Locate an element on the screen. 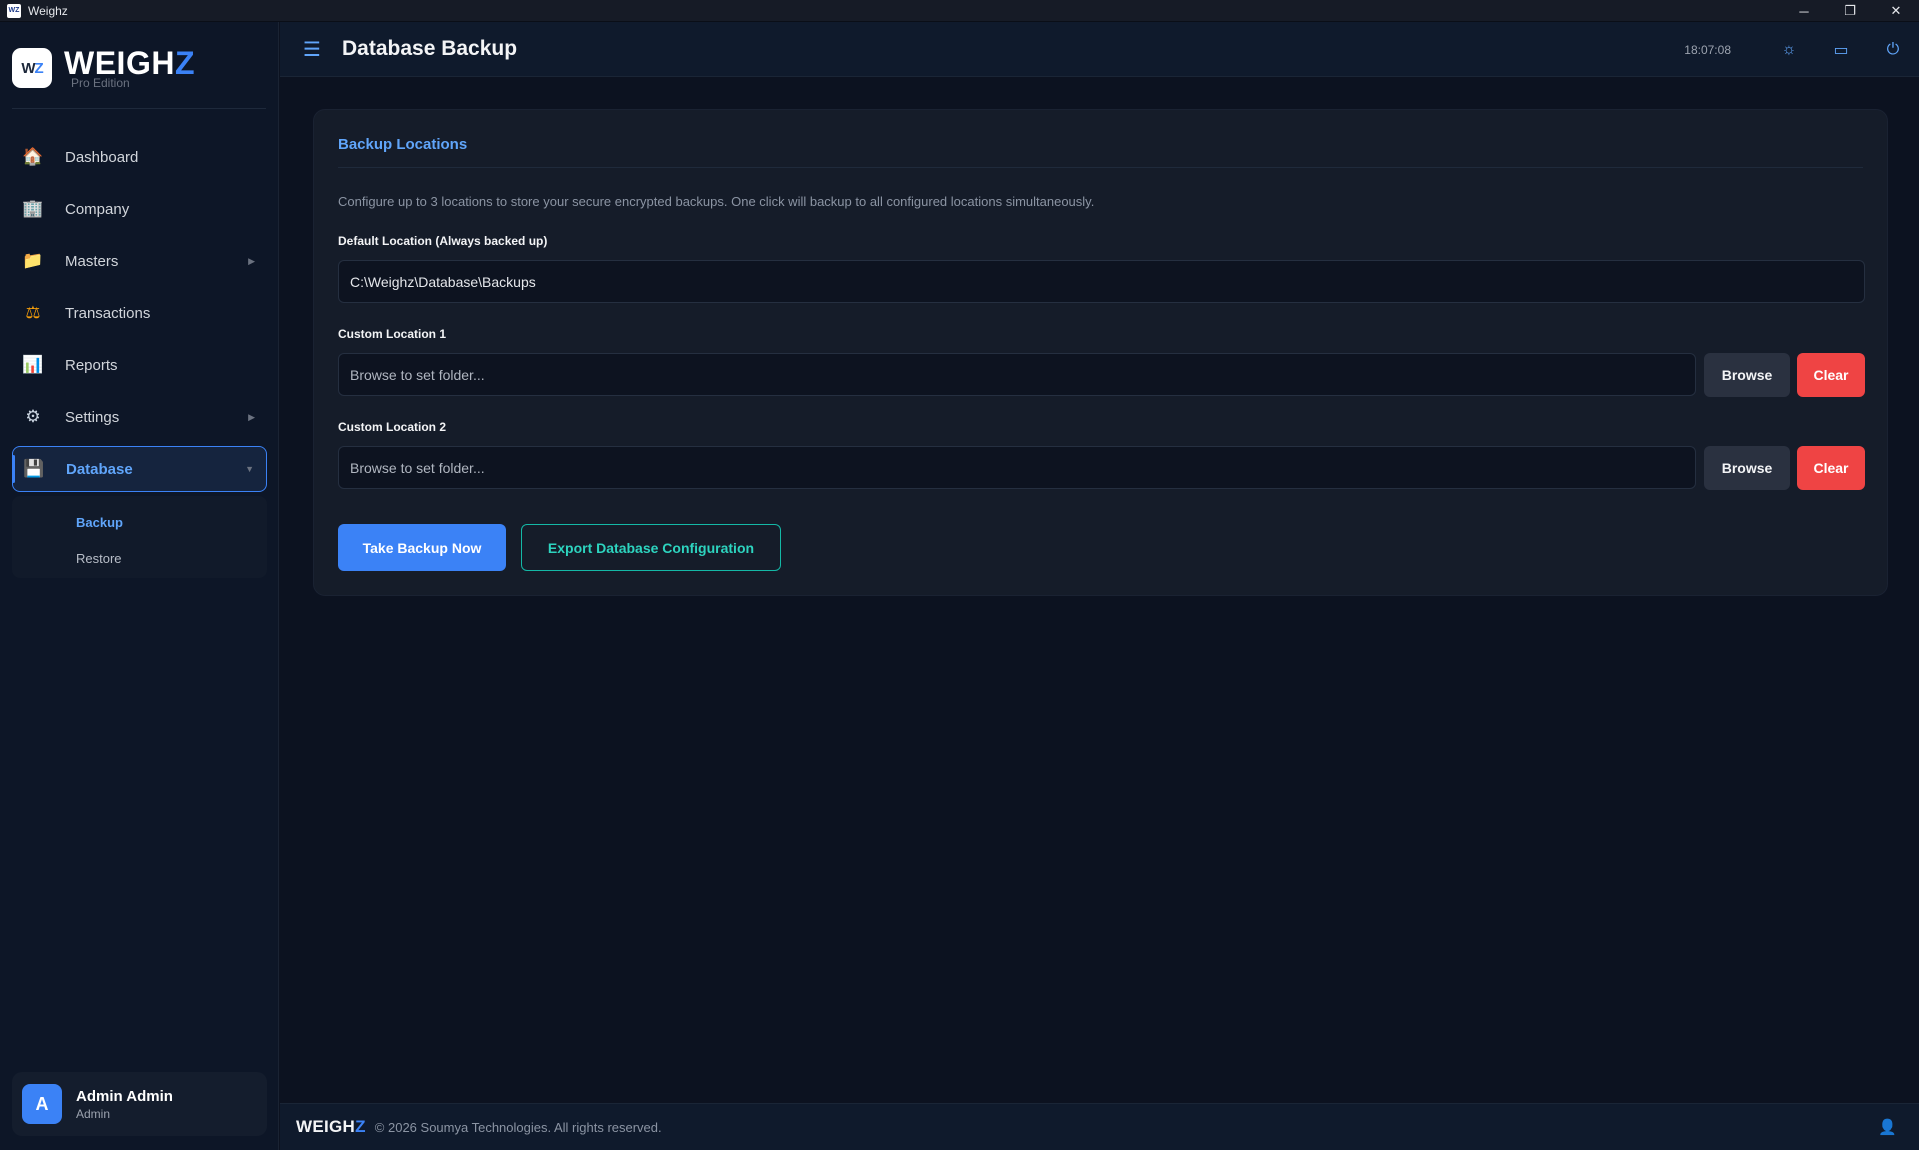 The width and height of the screenshot is (1919, 1150). sidebar-subitem-restore: Restore is located at coordinates (139, 558).